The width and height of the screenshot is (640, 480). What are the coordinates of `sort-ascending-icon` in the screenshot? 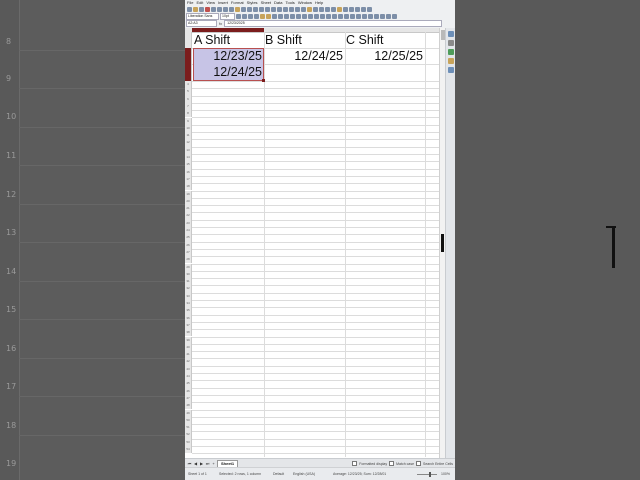 It's located at (291, 9).